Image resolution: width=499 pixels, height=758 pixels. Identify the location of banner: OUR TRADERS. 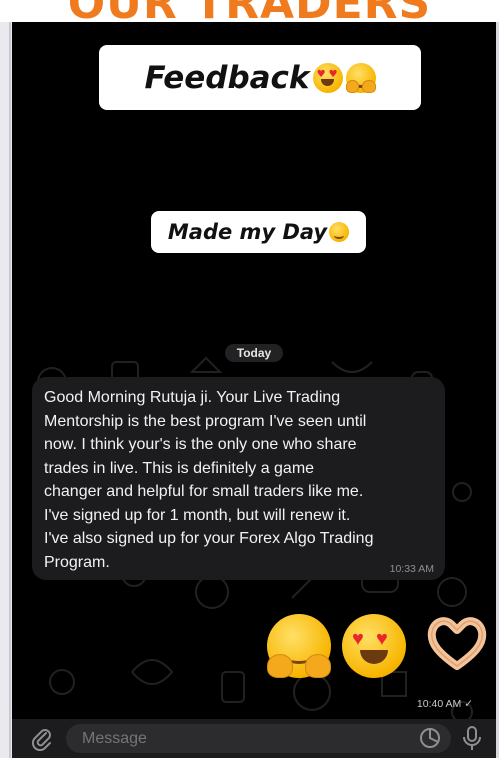
(249, 11).